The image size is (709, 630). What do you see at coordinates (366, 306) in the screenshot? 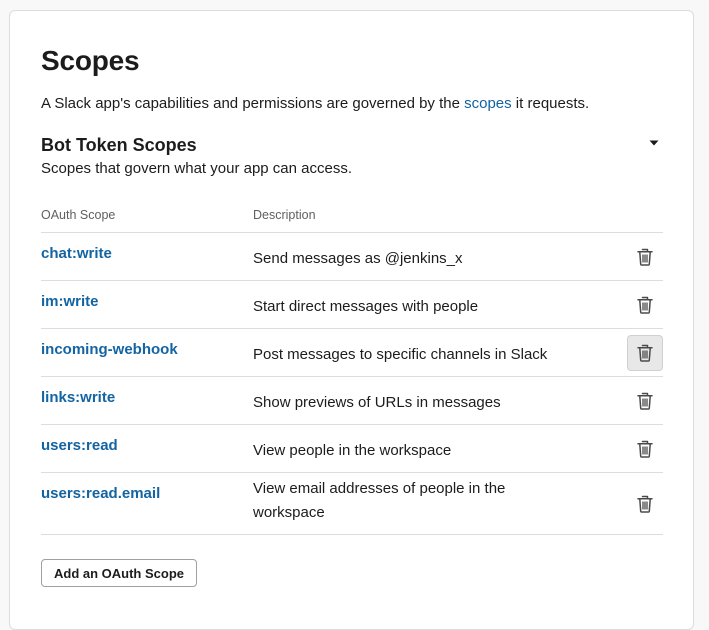
I see `scope-description: Start direct messages with people` at bounding box center [366, 306].